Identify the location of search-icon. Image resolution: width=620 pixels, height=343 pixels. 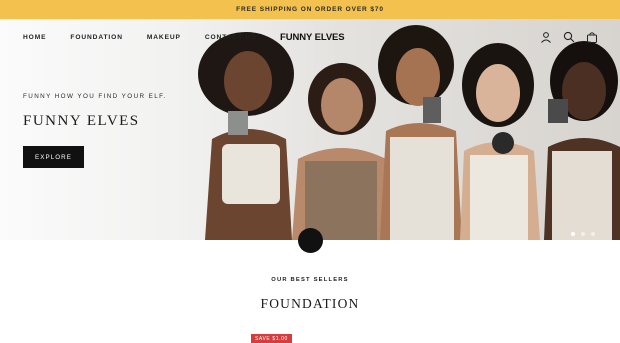
(569, 37).